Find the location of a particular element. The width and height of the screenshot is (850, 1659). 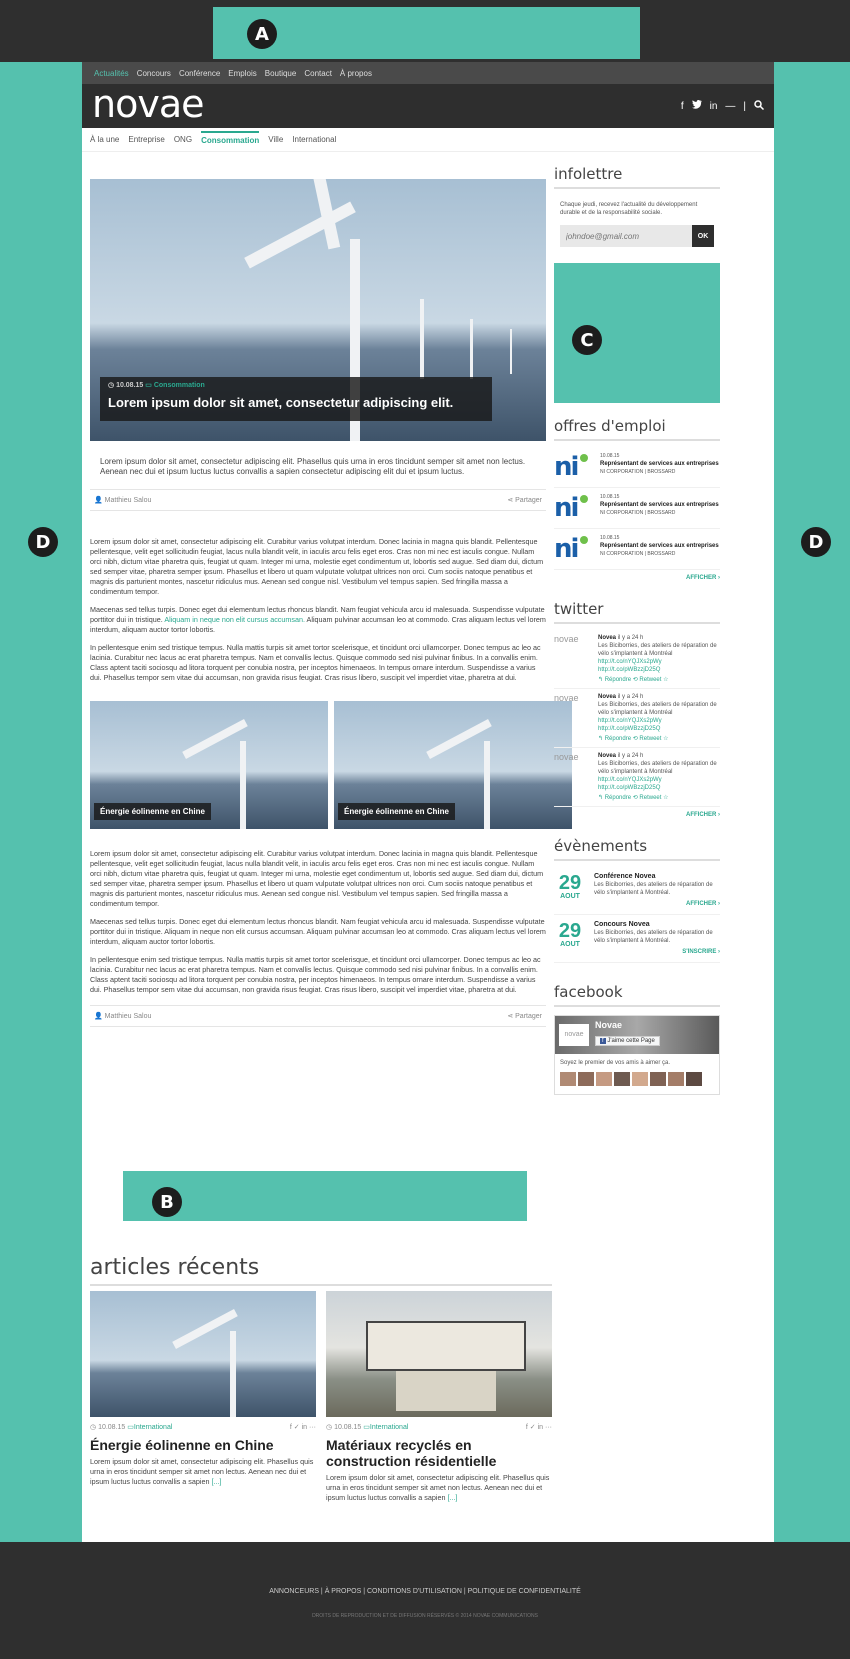

jobs-more-link: AFFICHER › is located at coordinates (637, 578).